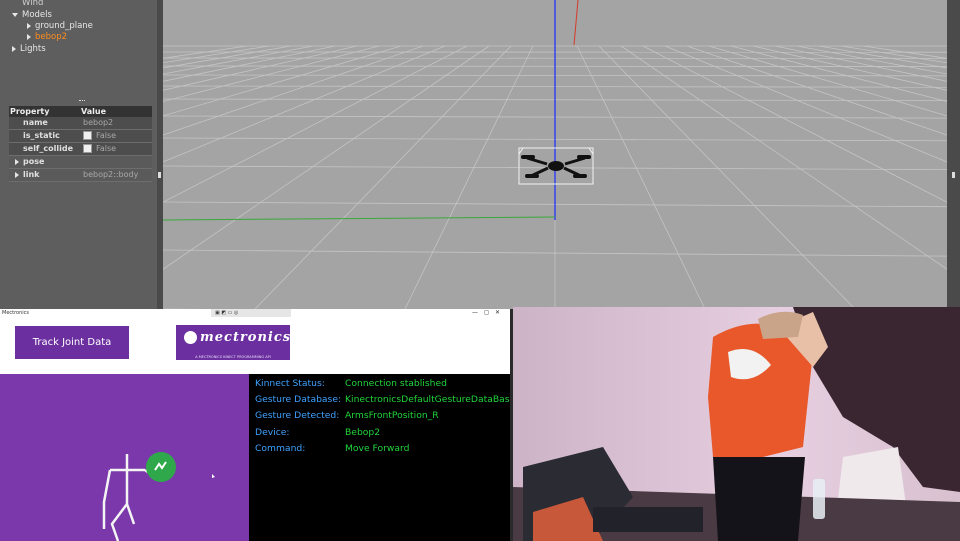 The image size is (960, 541). I want to click on column-header-value: Value, so click(94, 111).